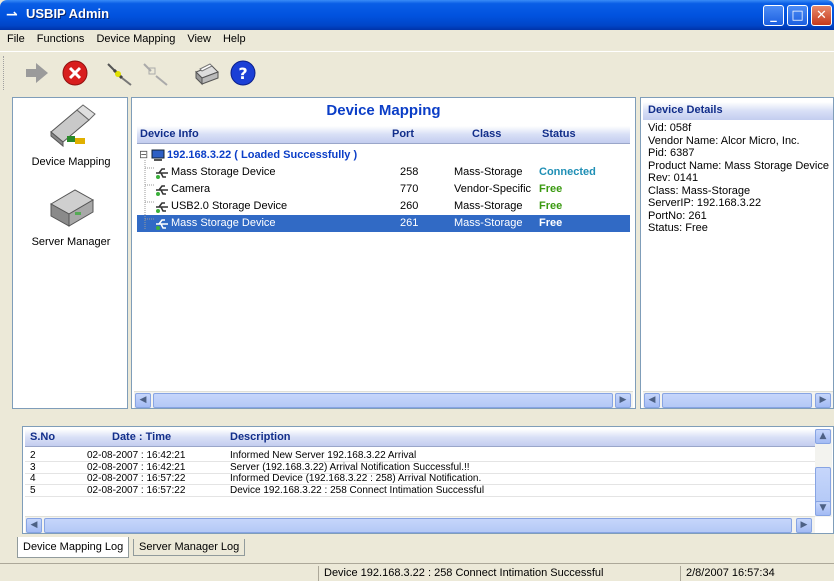  I want to click on detail-line: PortNo: 261, so click(677, 215).